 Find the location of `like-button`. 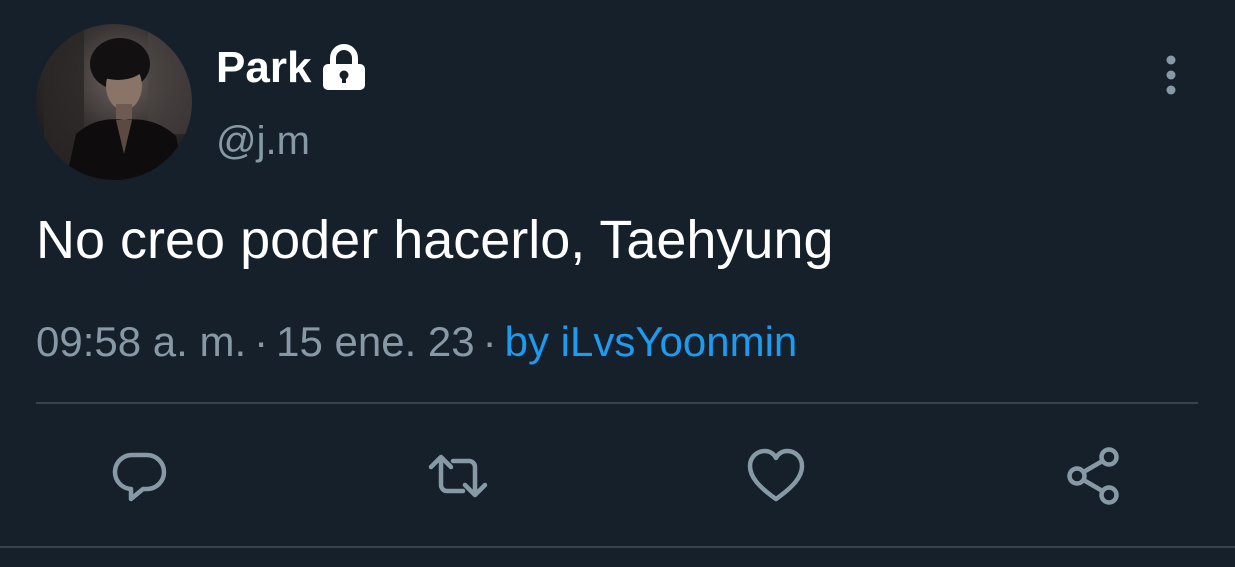

like-button is located at coordinates (776, 476).